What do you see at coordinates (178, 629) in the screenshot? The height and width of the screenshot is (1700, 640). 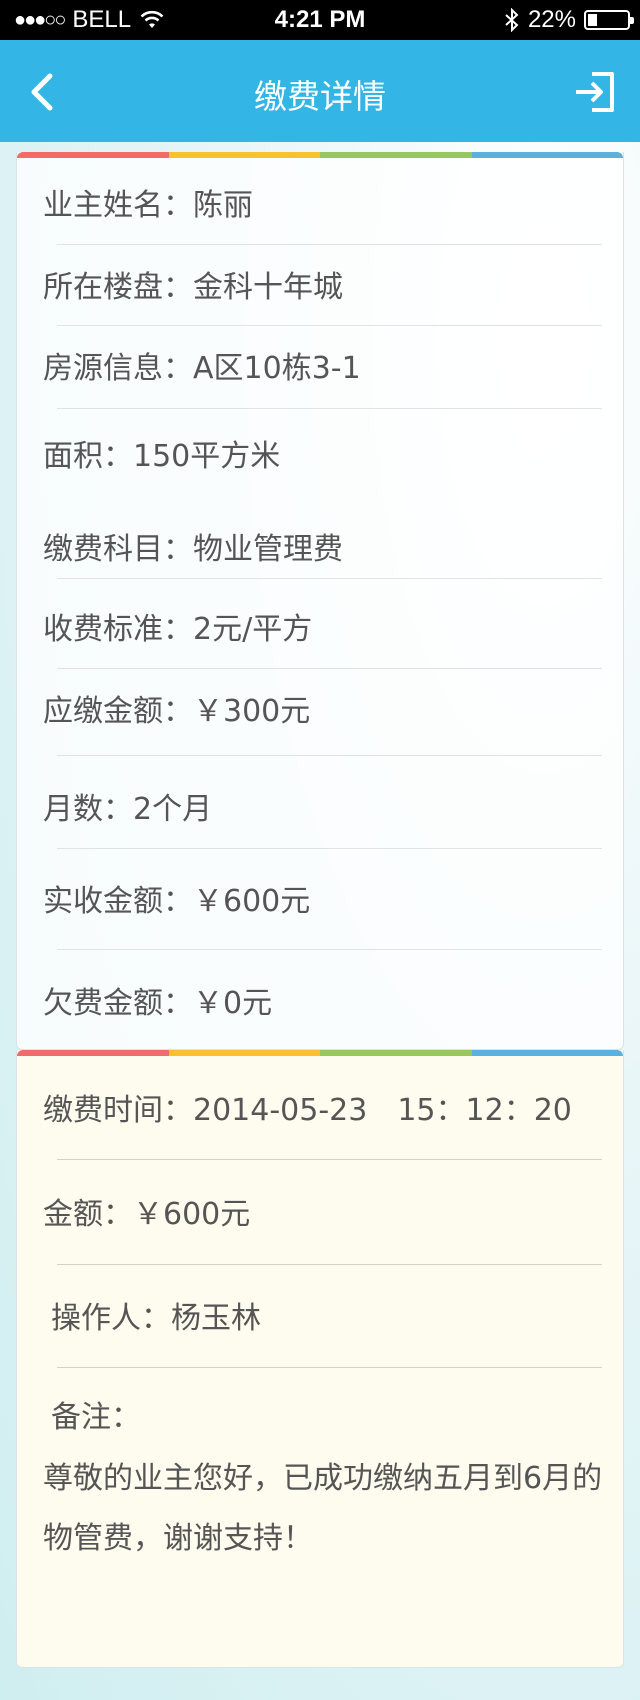 I see `fee-standard: 收费标准：2元/平方` at bounding box center [178, 629].